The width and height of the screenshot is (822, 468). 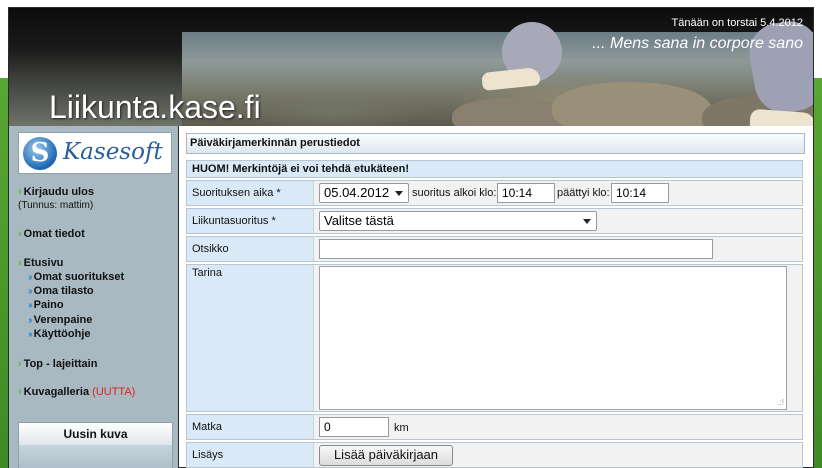 I want to click on subnav-label: Käyttöohje, so click(x=62, y=334).